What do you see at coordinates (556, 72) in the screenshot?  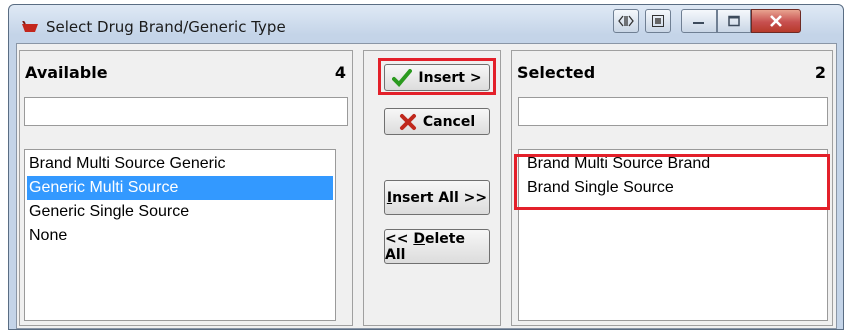 I see `selected-heading: Selected` at bounding box center [556, 72].